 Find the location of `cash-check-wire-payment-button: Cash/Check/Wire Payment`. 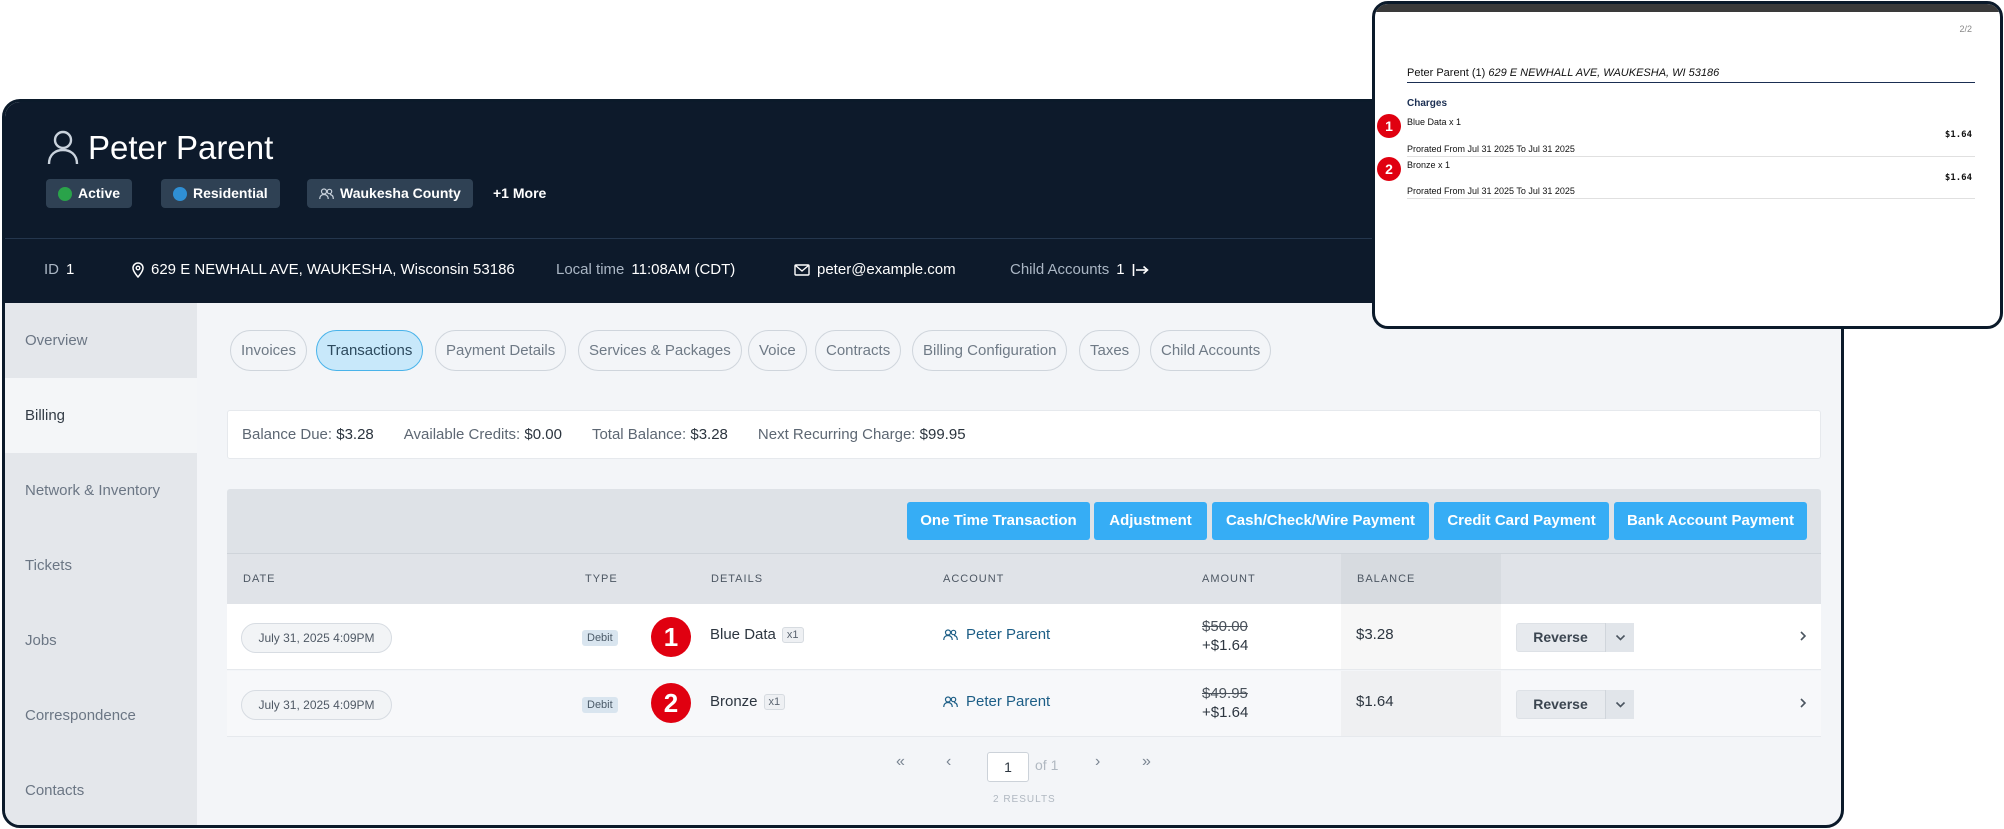

cash-check-wire-payment-button: Cash/Check/Wire Payment is located at coordinates (1320, 521).